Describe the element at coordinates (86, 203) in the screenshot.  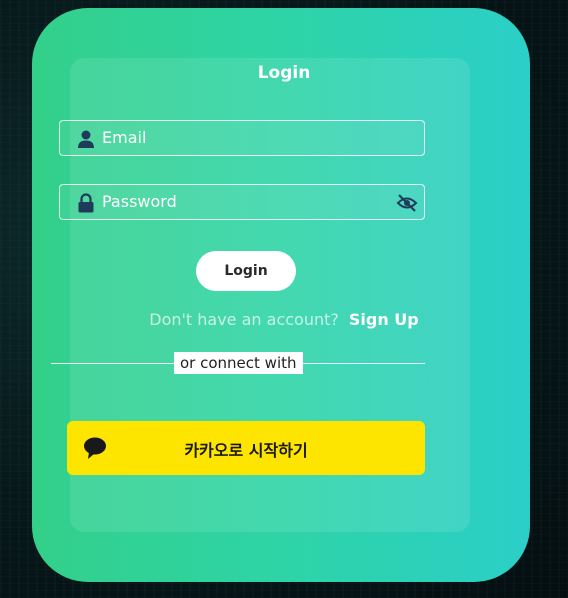
I see `lock-icon` at that location.